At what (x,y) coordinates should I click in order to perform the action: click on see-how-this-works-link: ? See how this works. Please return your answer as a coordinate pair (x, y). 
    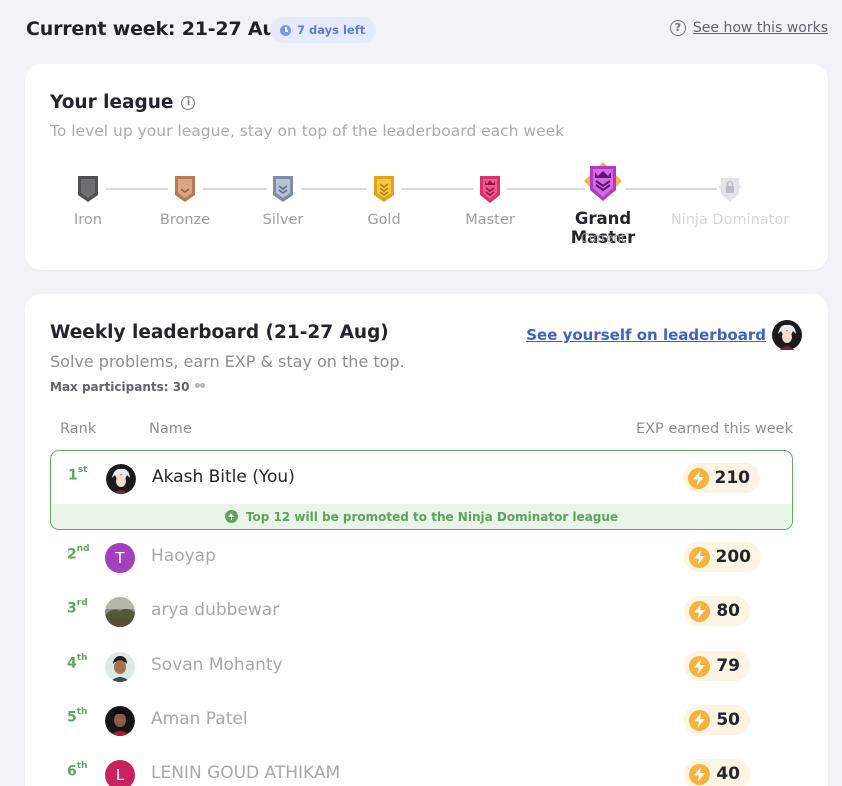
    Looking at the image, I should click on (748, 28).